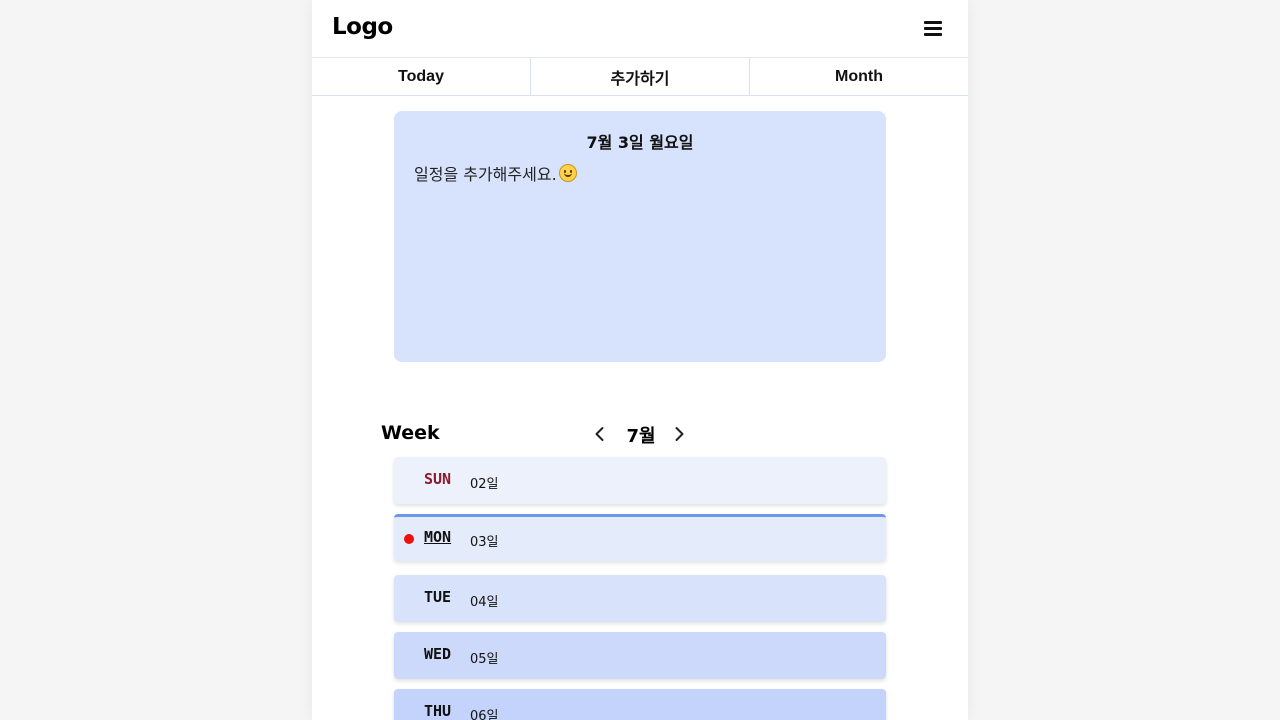  Describe the element at coordinates (640, 480) in the screenshot. I see `week-day-row-sun: SUN 02일` at that location.